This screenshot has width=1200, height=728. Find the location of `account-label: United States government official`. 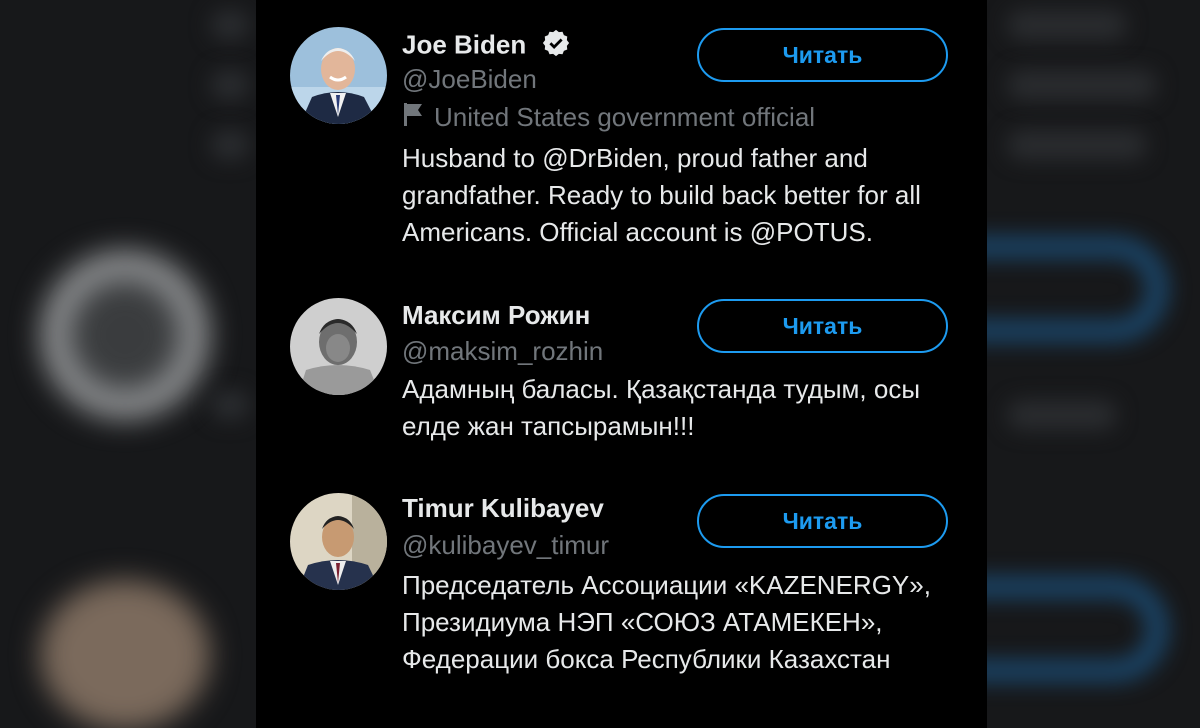

account-label: United States government official is located at coordinates (608, 117).